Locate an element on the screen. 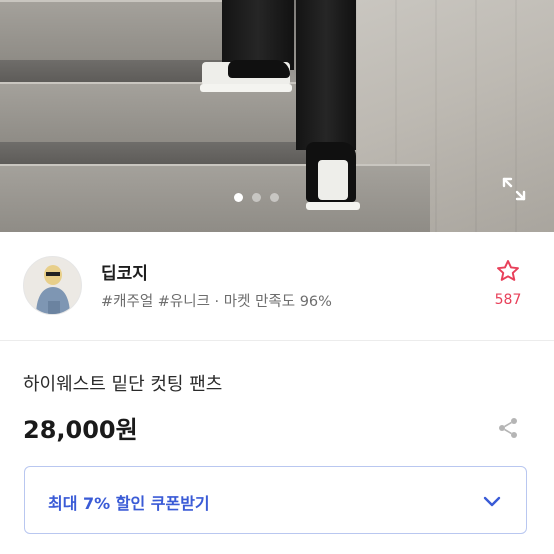 The width and height of the screenshot is (554, 554). product-photo-pants-right is located at coordinates (326, 75).